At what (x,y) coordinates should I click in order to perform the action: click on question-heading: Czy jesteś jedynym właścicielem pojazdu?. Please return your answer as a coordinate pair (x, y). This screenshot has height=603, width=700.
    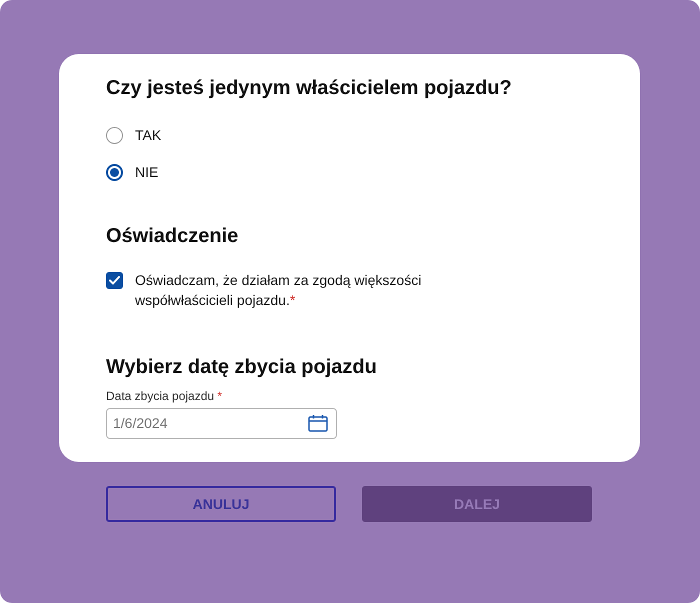
    Looking at the image, I should click on (309, 88).